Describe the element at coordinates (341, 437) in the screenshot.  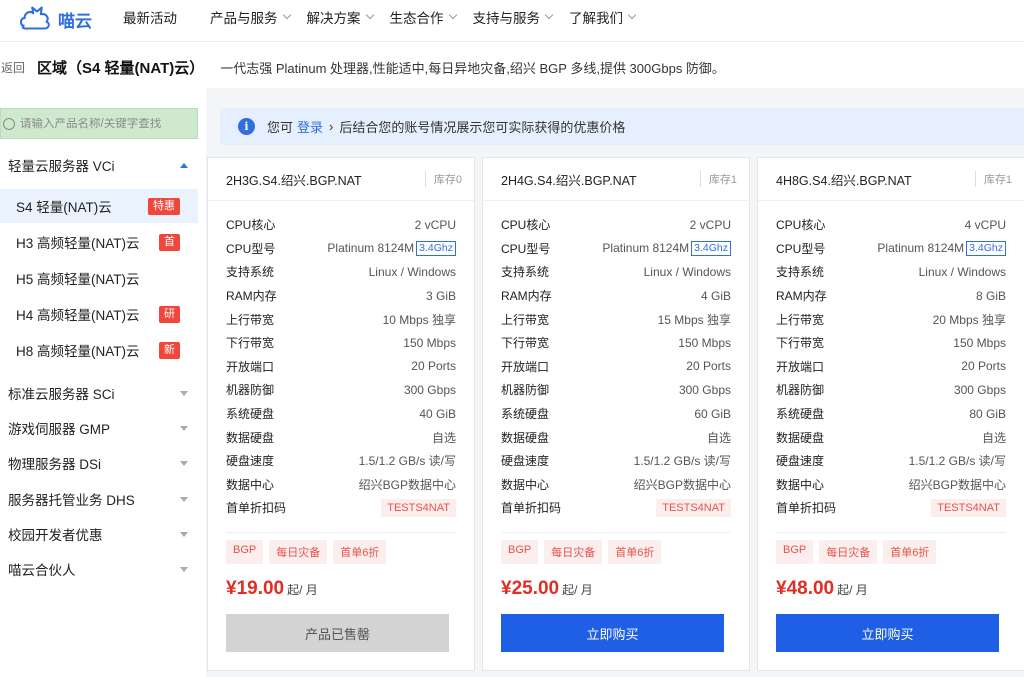
I see `spec-row: 数据硬盘 自选` at that location.